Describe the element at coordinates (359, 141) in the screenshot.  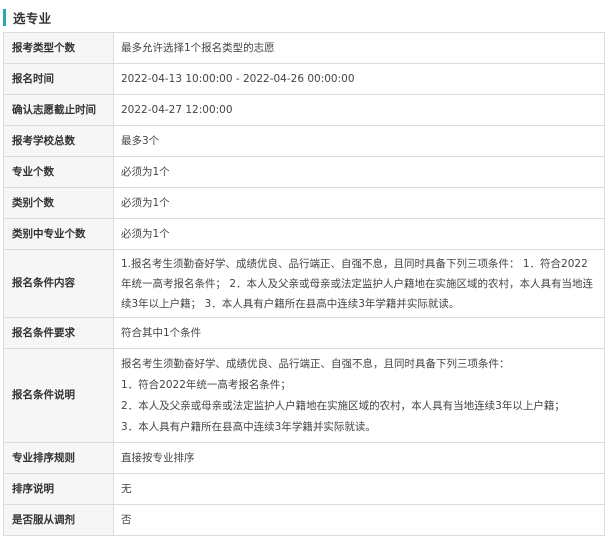
I see `row-value: 最多3个` at that location.